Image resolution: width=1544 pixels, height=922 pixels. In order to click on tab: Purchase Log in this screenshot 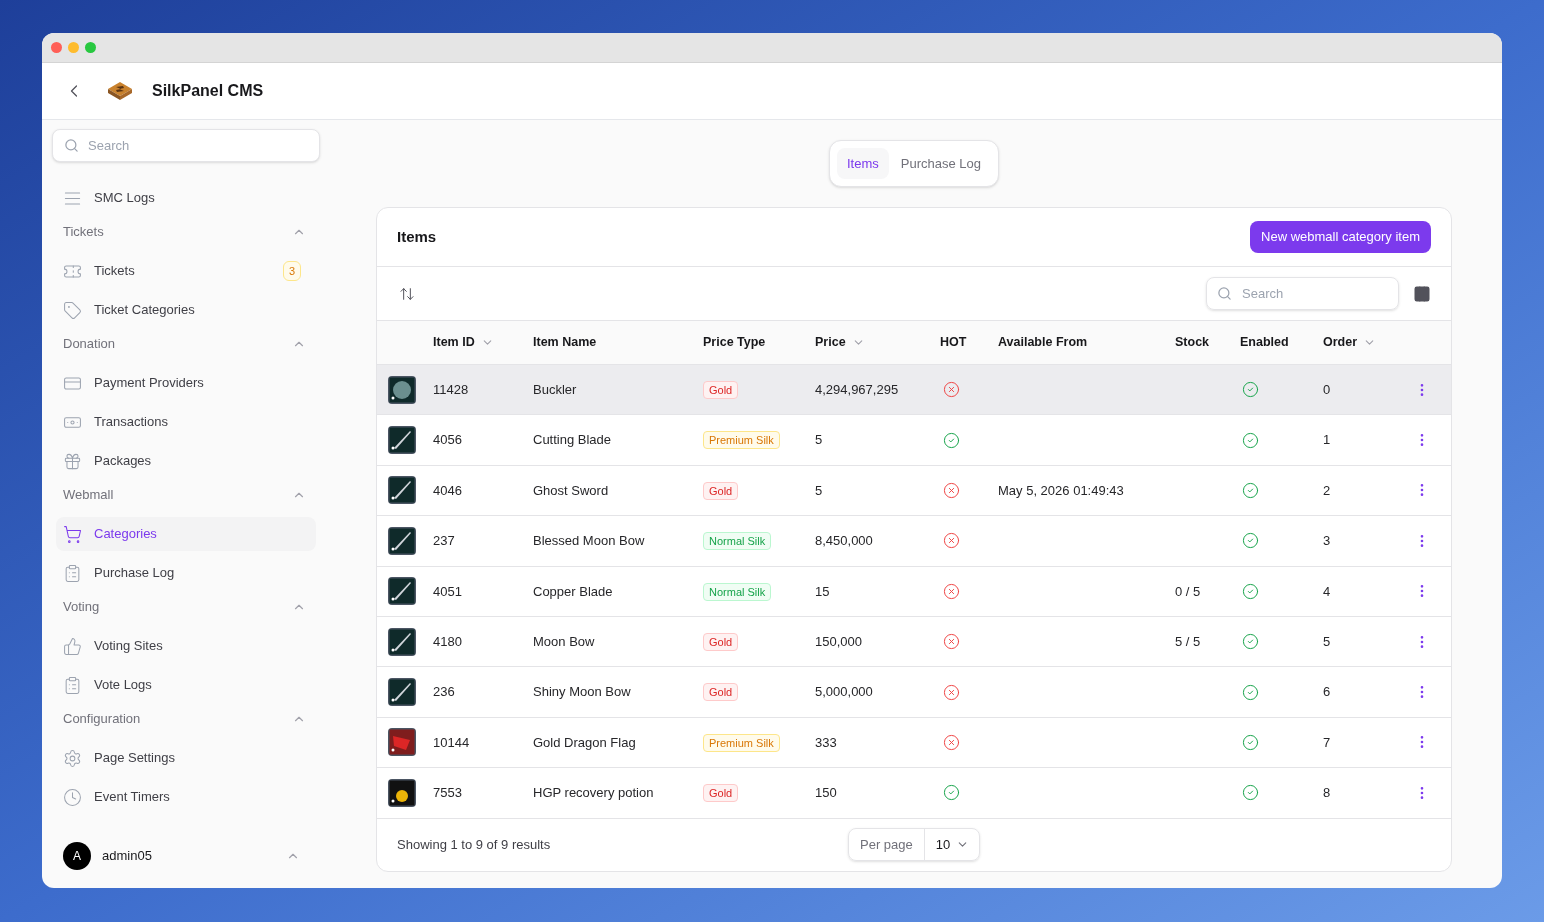, I will do `click(940, 163)`.